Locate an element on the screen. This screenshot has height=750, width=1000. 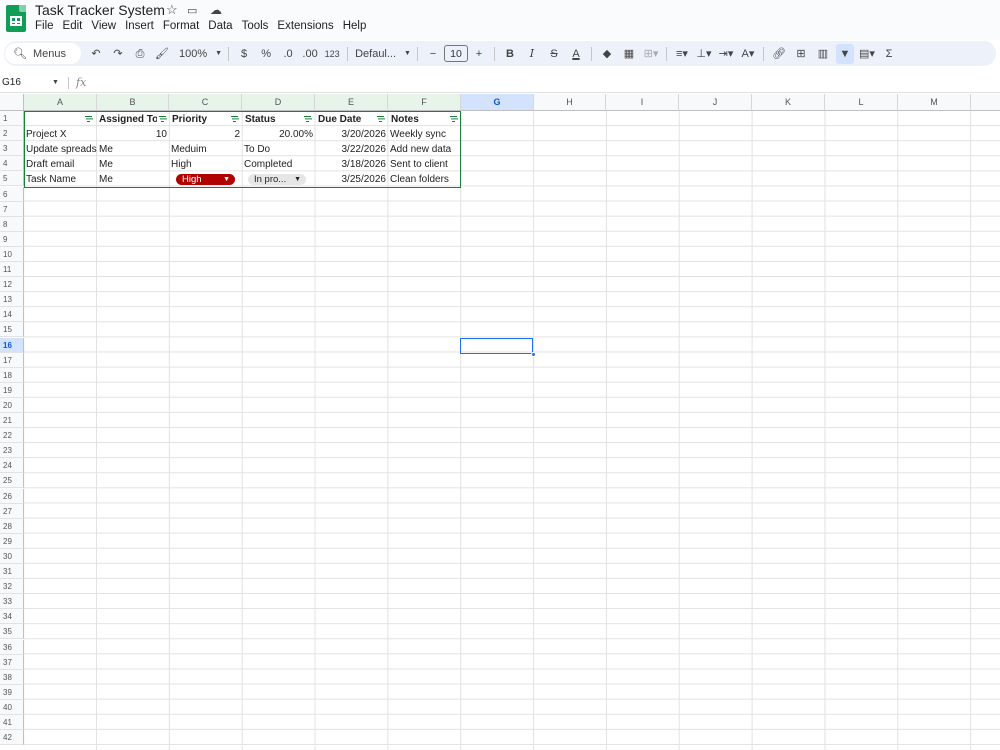
table-cell: Add new data is located at coordinates (424, 149).